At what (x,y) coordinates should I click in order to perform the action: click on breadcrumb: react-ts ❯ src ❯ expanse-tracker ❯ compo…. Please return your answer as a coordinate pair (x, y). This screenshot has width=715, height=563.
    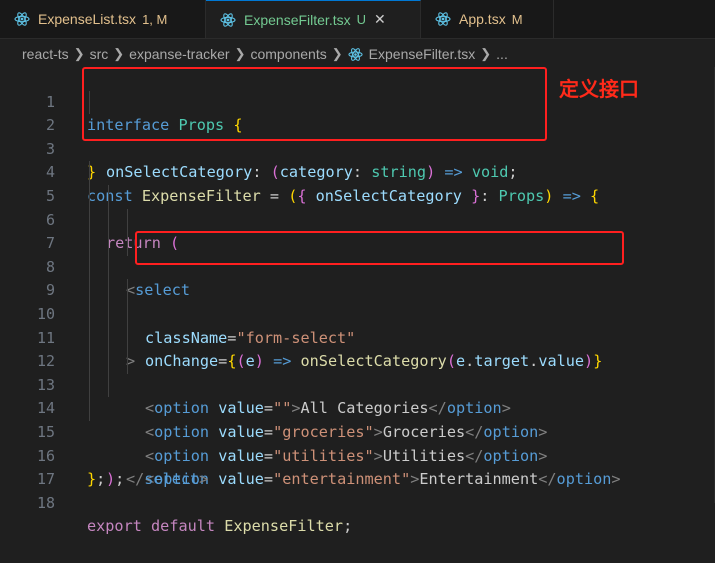
    Looking at the image, I should click on (357, 54).